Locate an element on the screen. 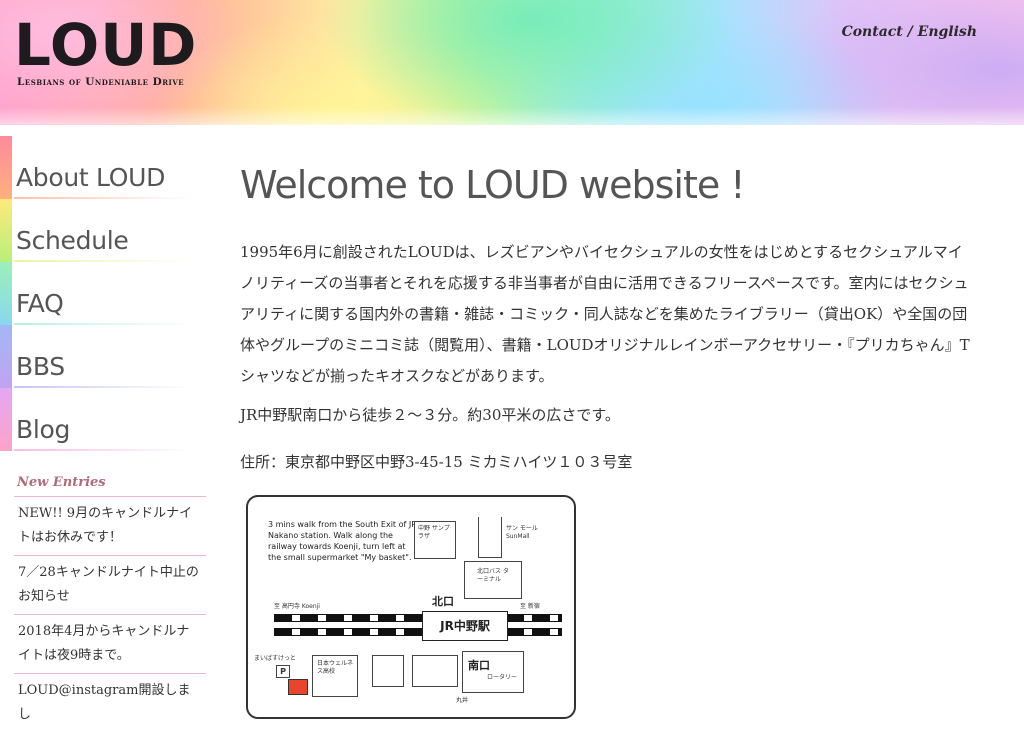  map-koenji-label: 至 高円寺 Koenji is located at coordinates (297, 606).